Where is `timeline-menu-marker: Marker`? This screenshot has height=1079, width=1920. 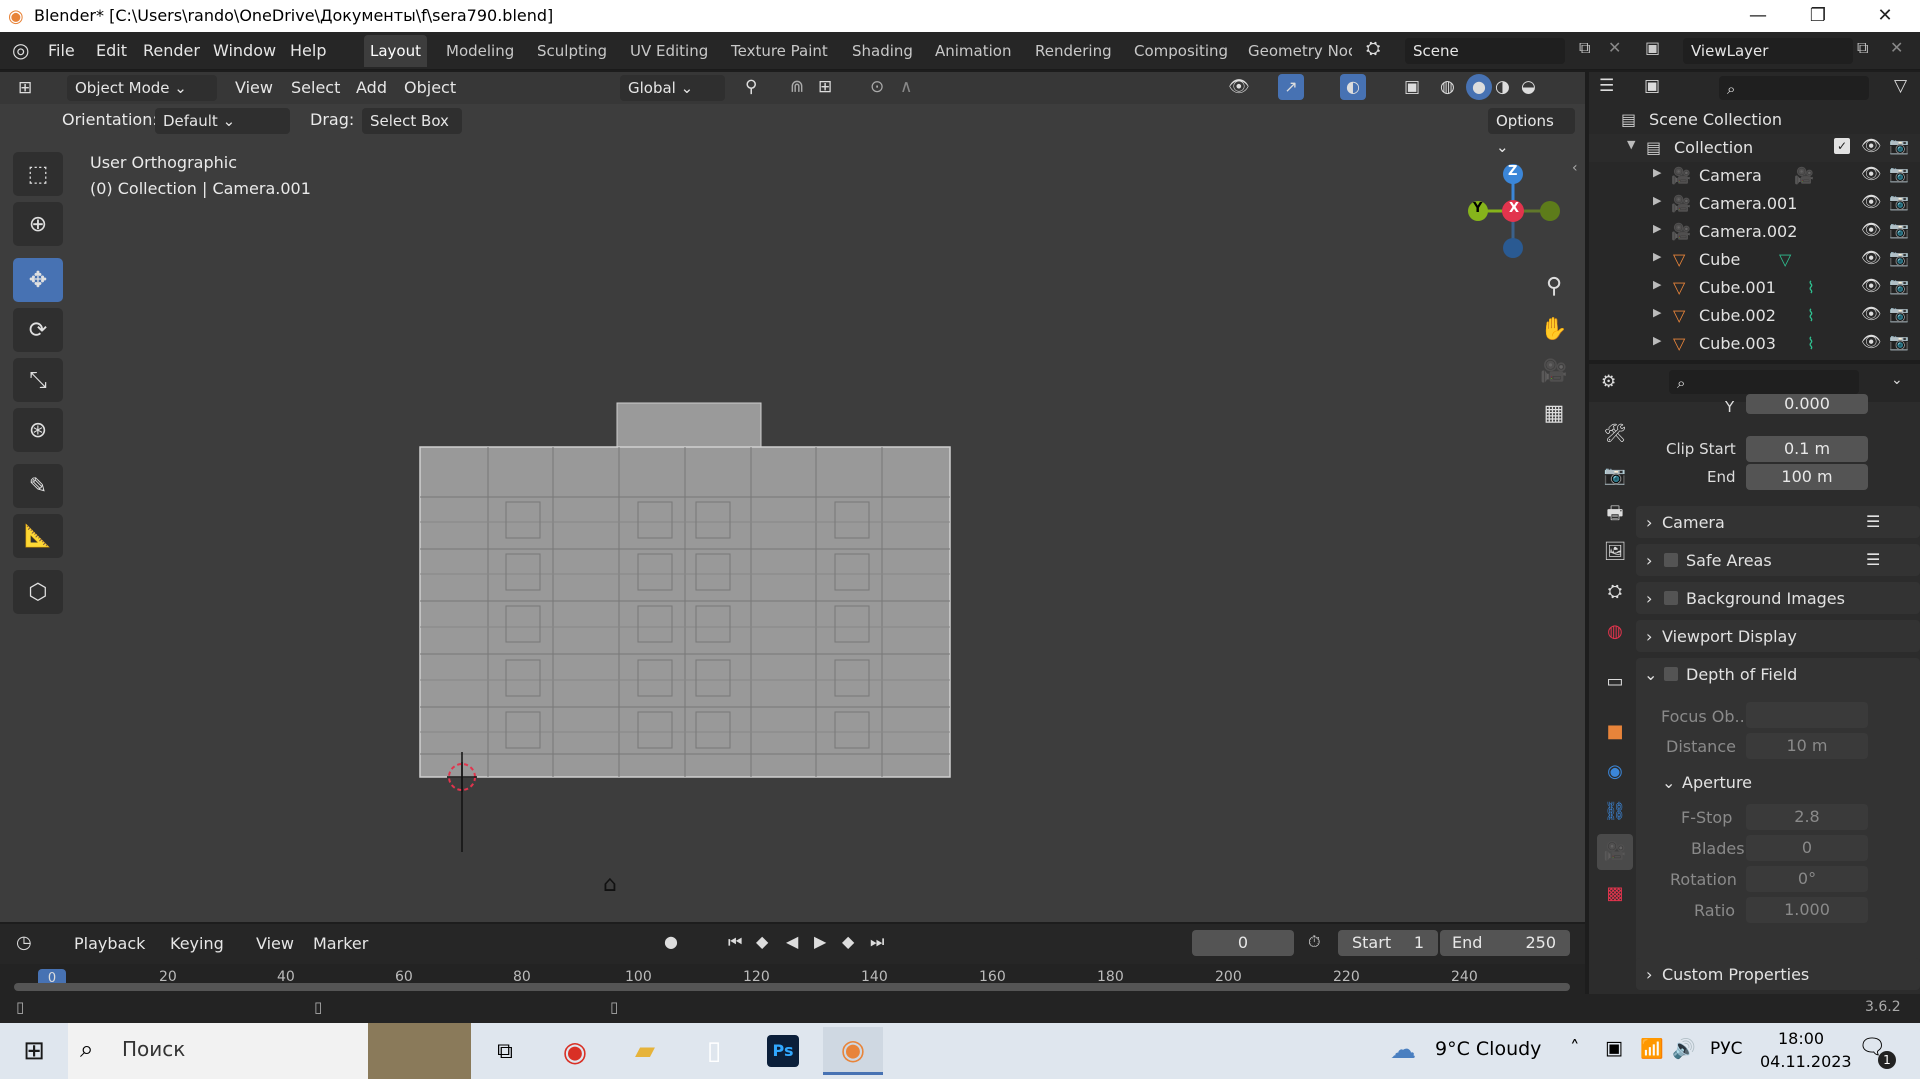 timeline-menu-marker: Marker is located at coordinates (340, 943).